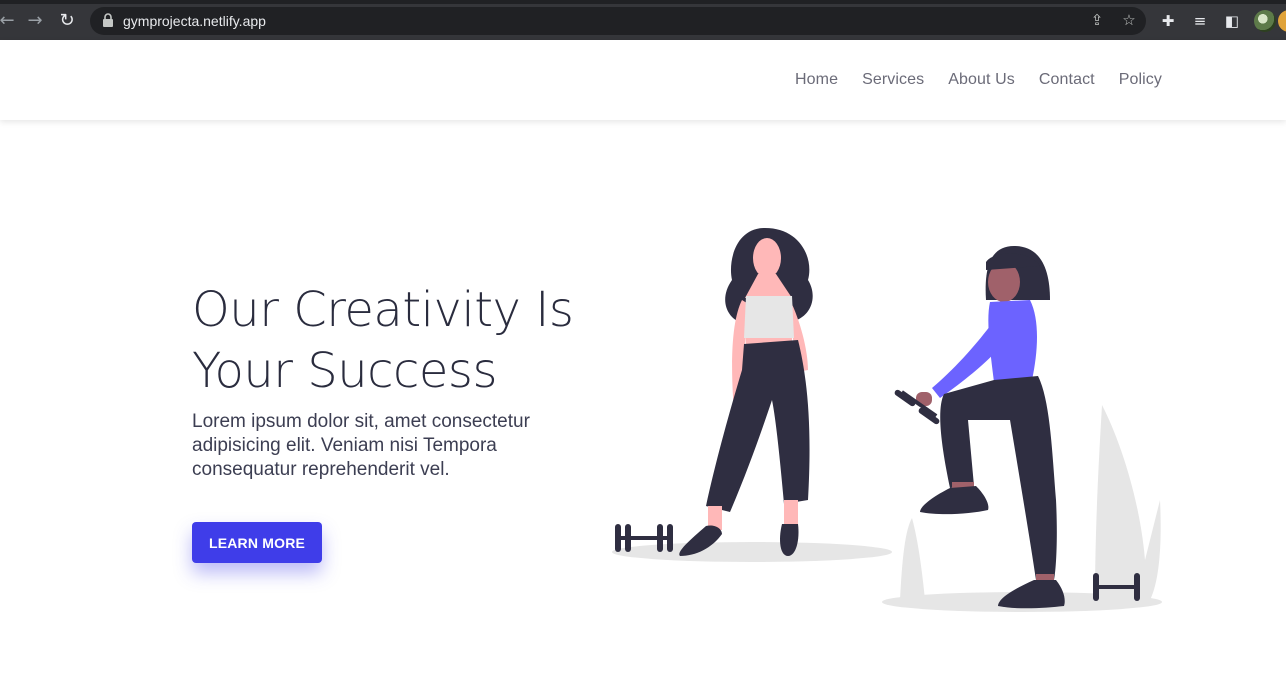  What do you see at coordinates (643, 2) in the screenshot?
I see `tab-strip-edge` at bounding box center [643, 2].